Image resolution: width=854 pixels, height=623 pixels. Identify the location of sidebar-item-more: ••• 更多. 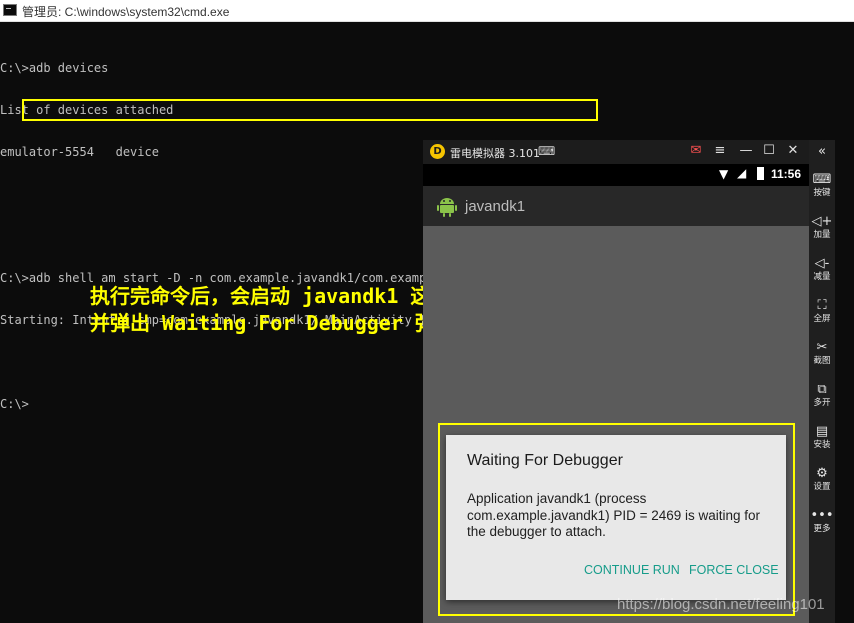
(822, 521).